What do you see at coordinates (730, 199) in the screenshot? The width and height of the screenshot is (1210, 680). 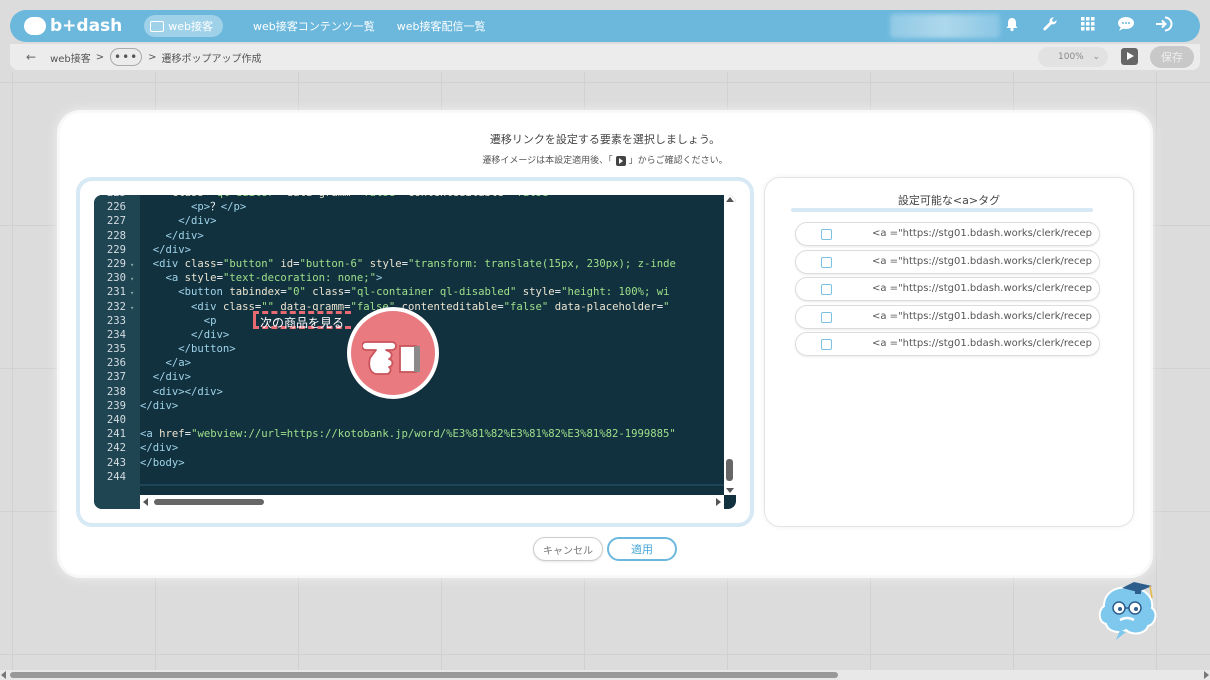 I see `scroll-up-icon` at bounding box center [730, 199].